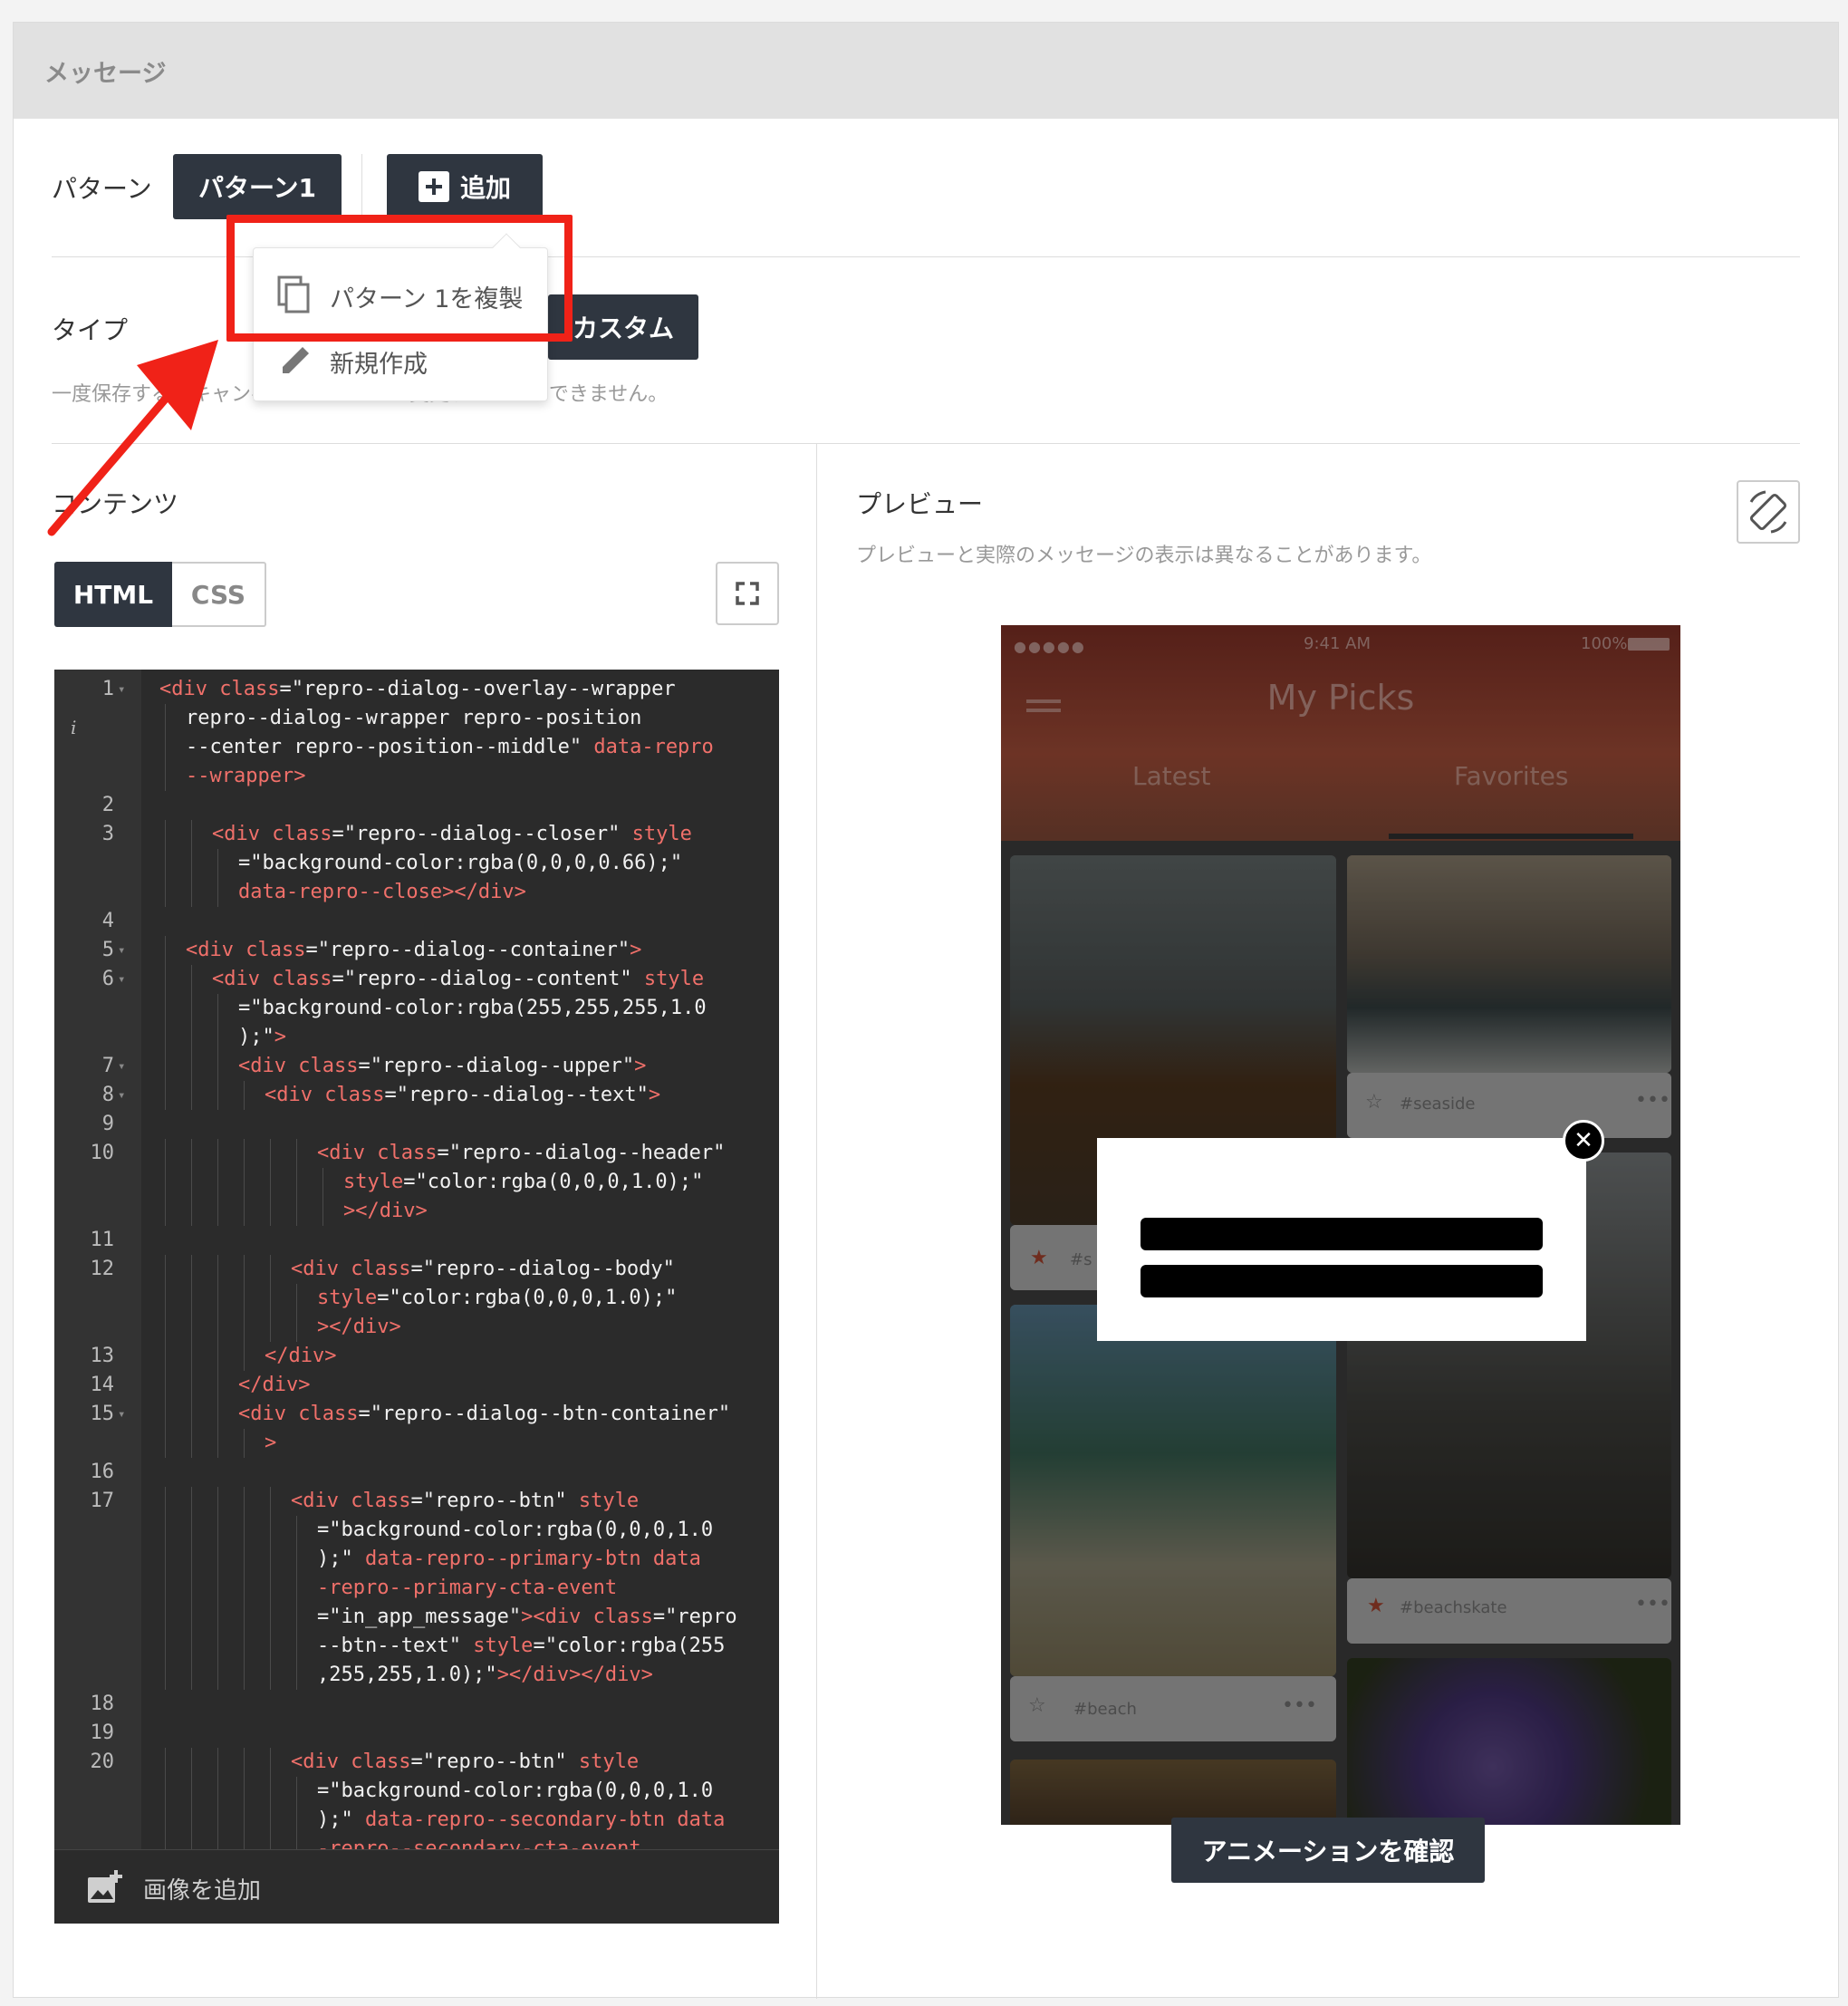  Describe the element at coordinates (271, 1443) in the screenshot. I see `code-text: >` at that location.